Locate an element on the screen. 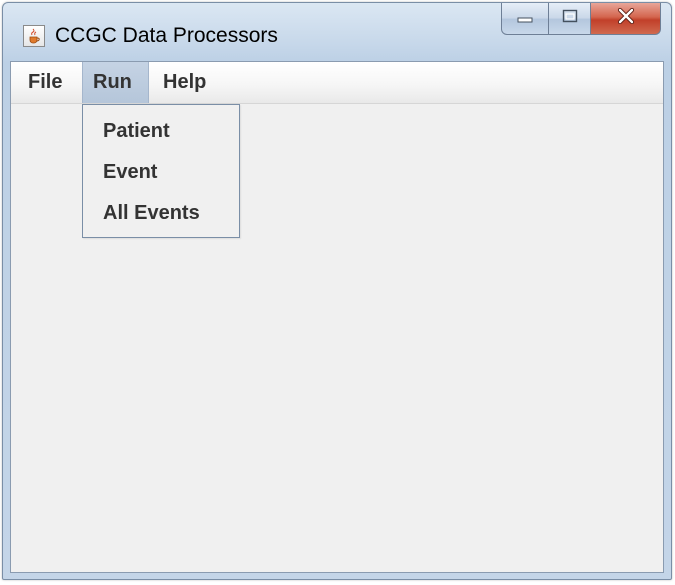 Image resolution: width=675 pixels, height=585 pixels. menu-file: File is located at coordinates (45, 82).